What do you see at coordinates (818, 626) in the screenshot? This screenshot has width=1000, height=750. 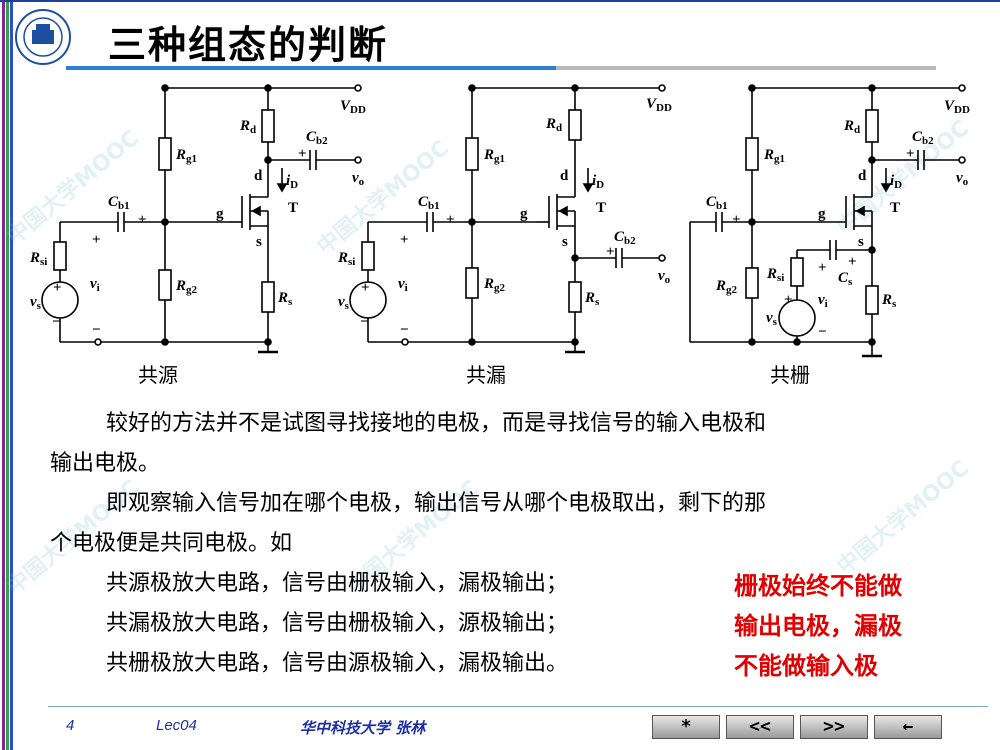 I see `highlight-note: 输出电极，漏极` at bounding box center [818, 626].